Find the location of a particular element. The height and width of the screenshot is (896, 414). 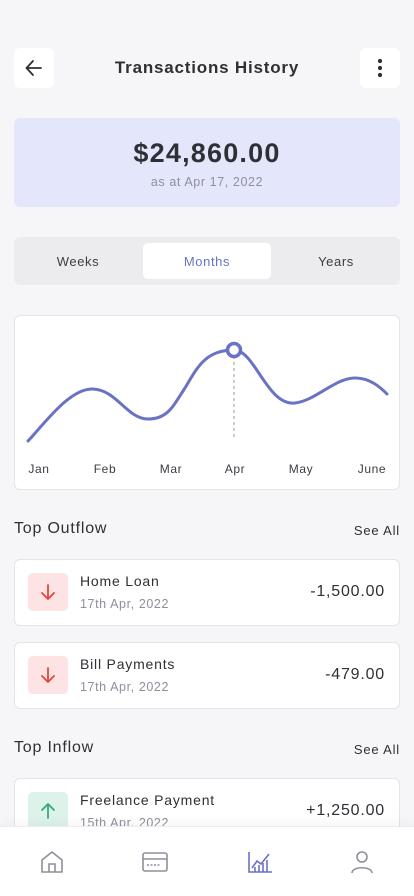

transaction-amount: -1,500.00 is located at coordinates (347, 591).